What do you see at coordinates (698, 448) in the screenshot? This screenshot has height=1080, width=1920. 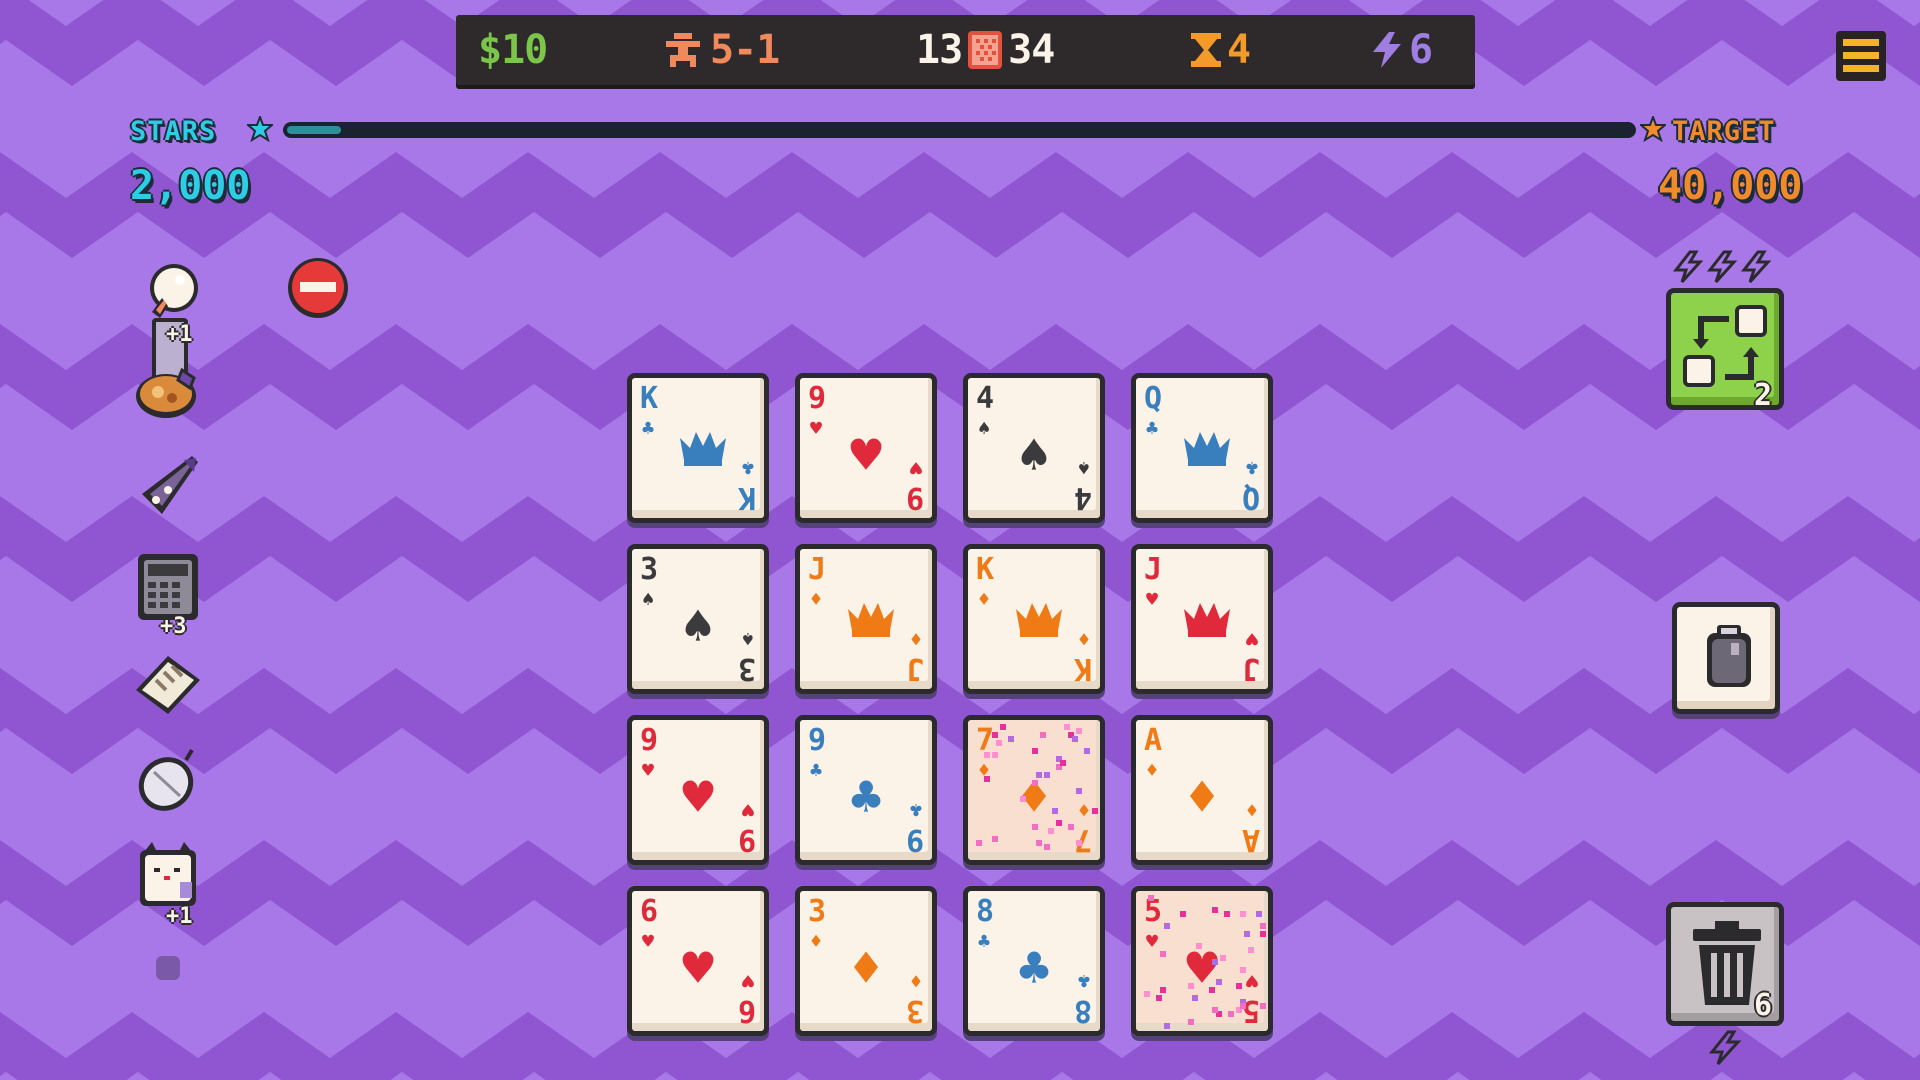 I see `playing-card: K ♣ ♣ K` at bounding box center [698, 448].